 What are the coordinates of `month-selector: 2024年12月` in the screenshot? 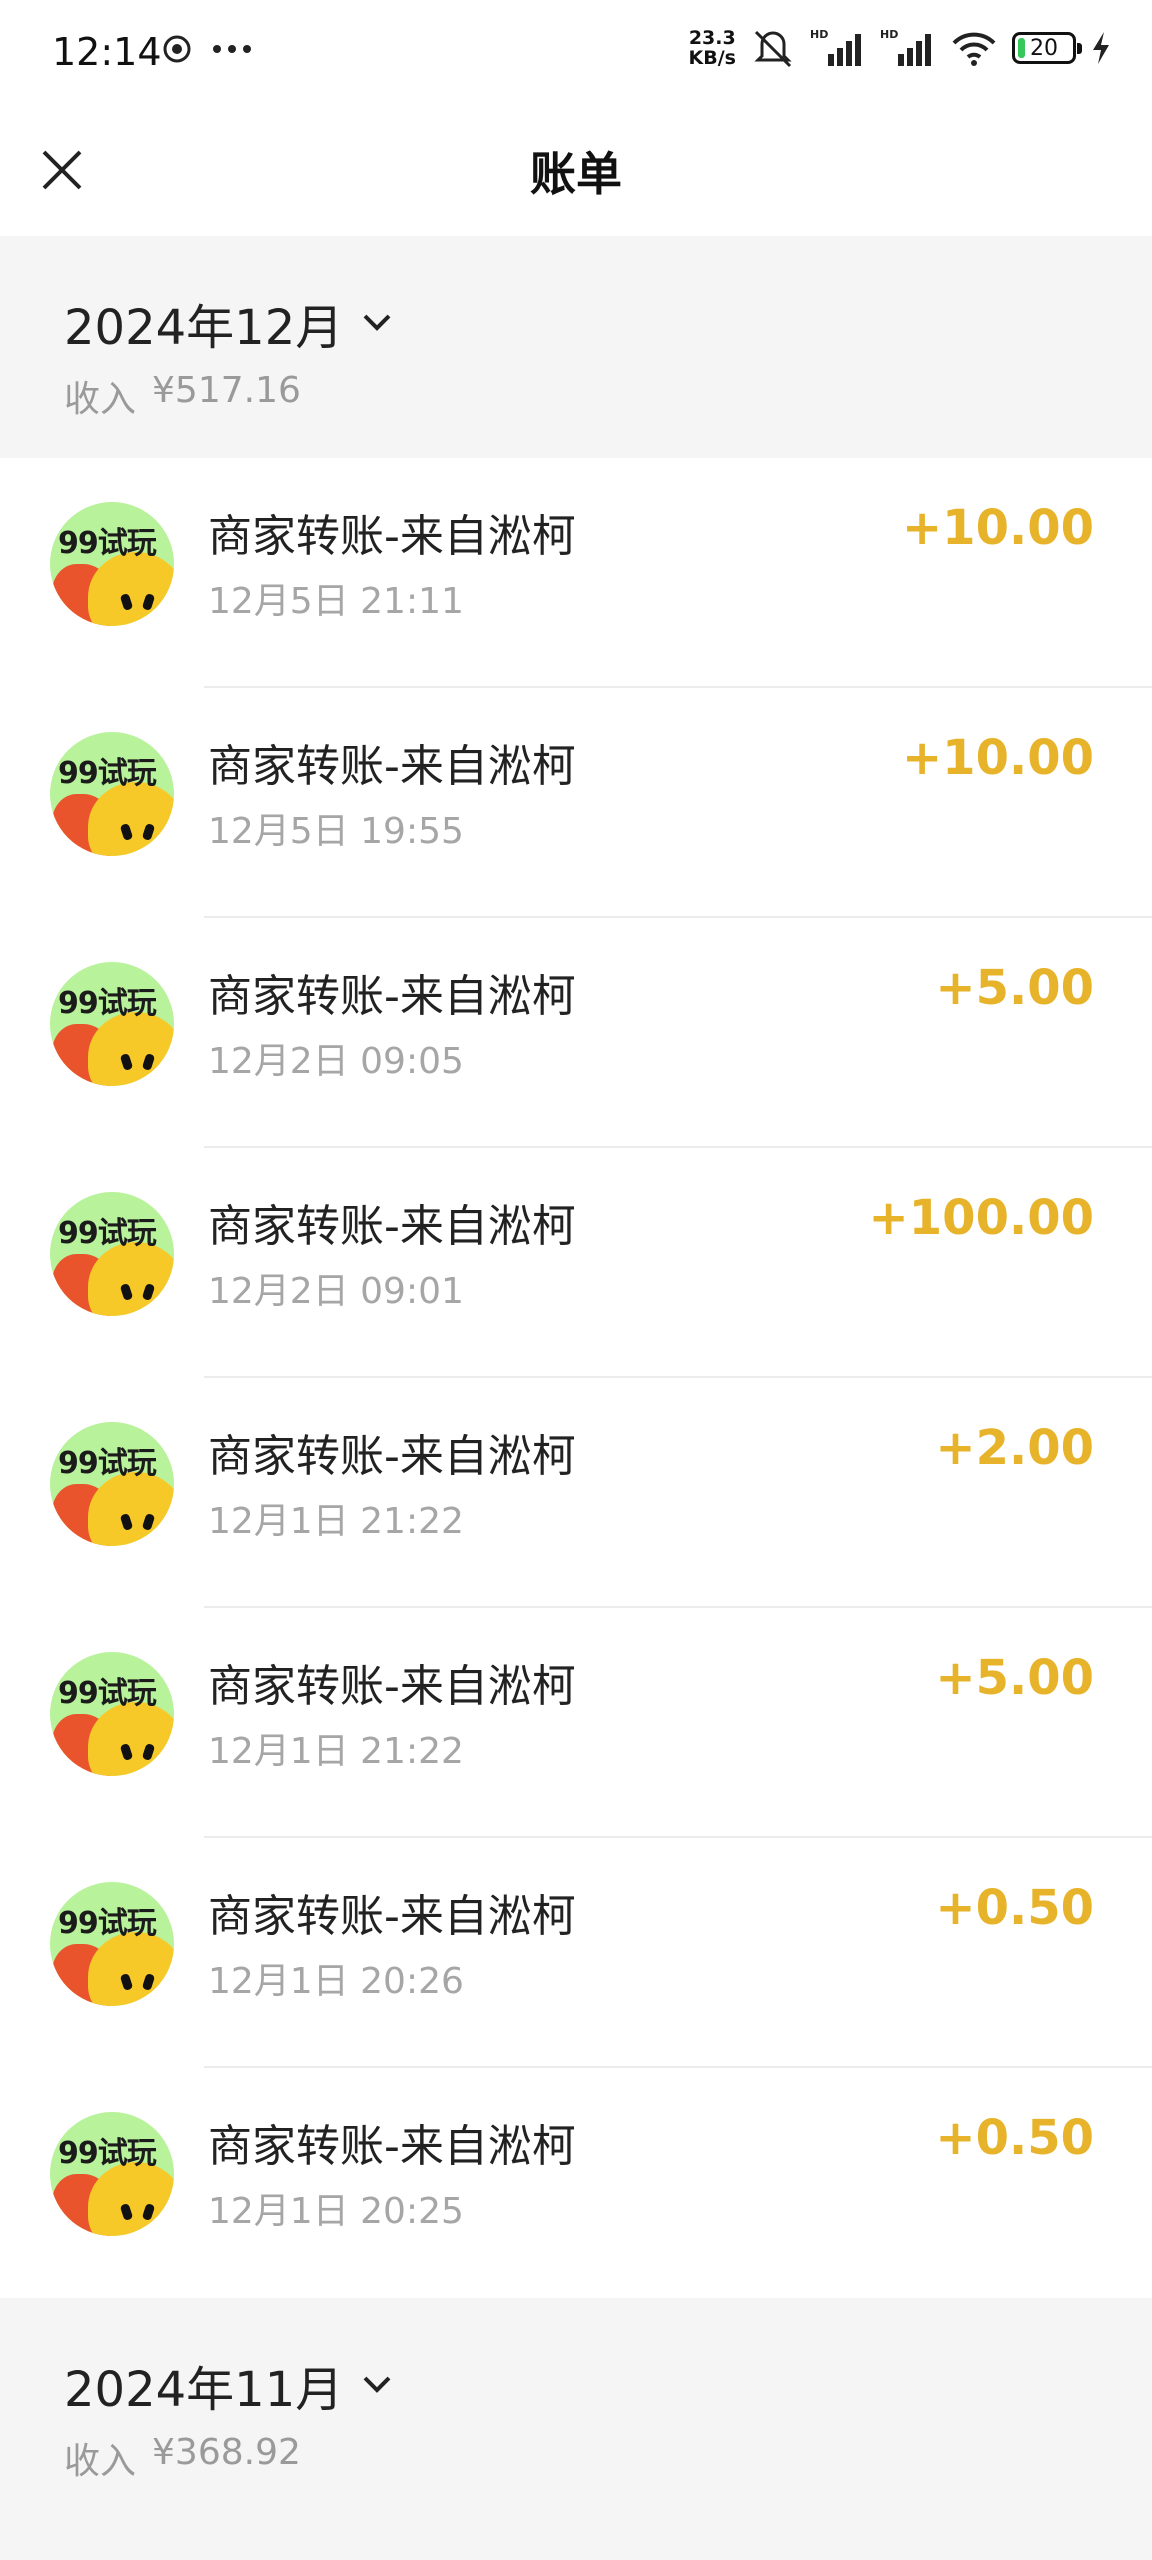 It's located at (228, 323).